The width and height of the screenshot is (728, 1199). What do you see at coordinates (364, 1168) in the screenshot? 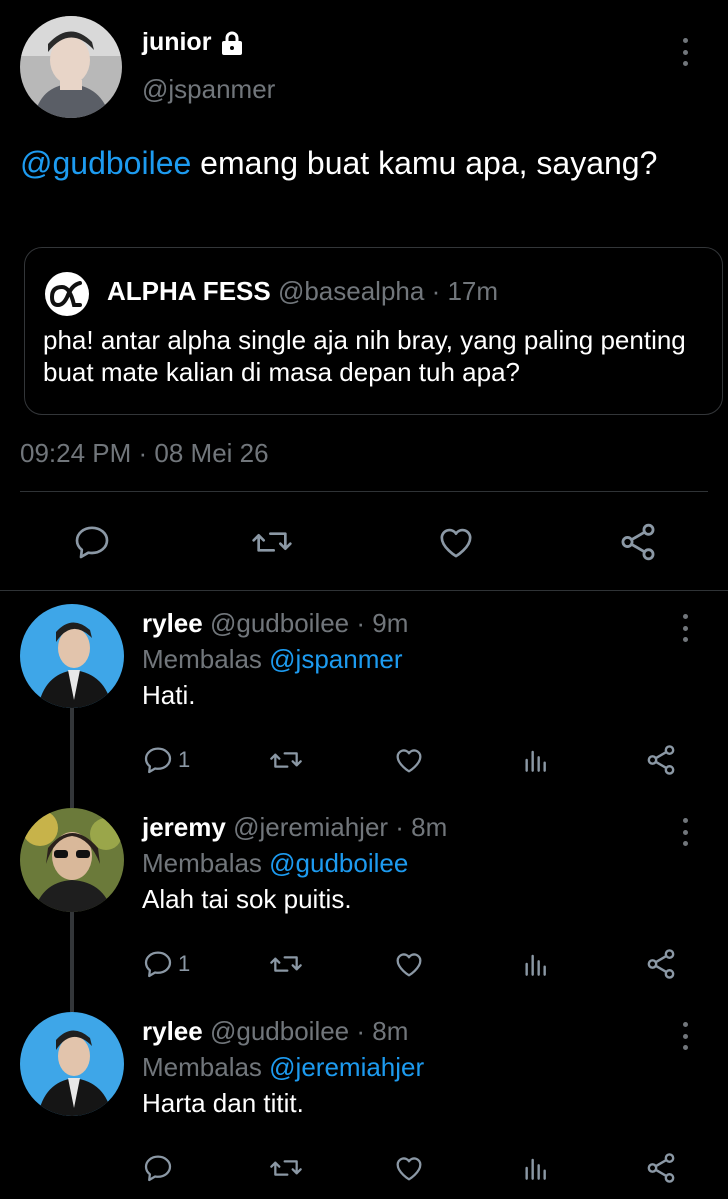
I see `reply-action-bar` at bounding box center [364, 1168].